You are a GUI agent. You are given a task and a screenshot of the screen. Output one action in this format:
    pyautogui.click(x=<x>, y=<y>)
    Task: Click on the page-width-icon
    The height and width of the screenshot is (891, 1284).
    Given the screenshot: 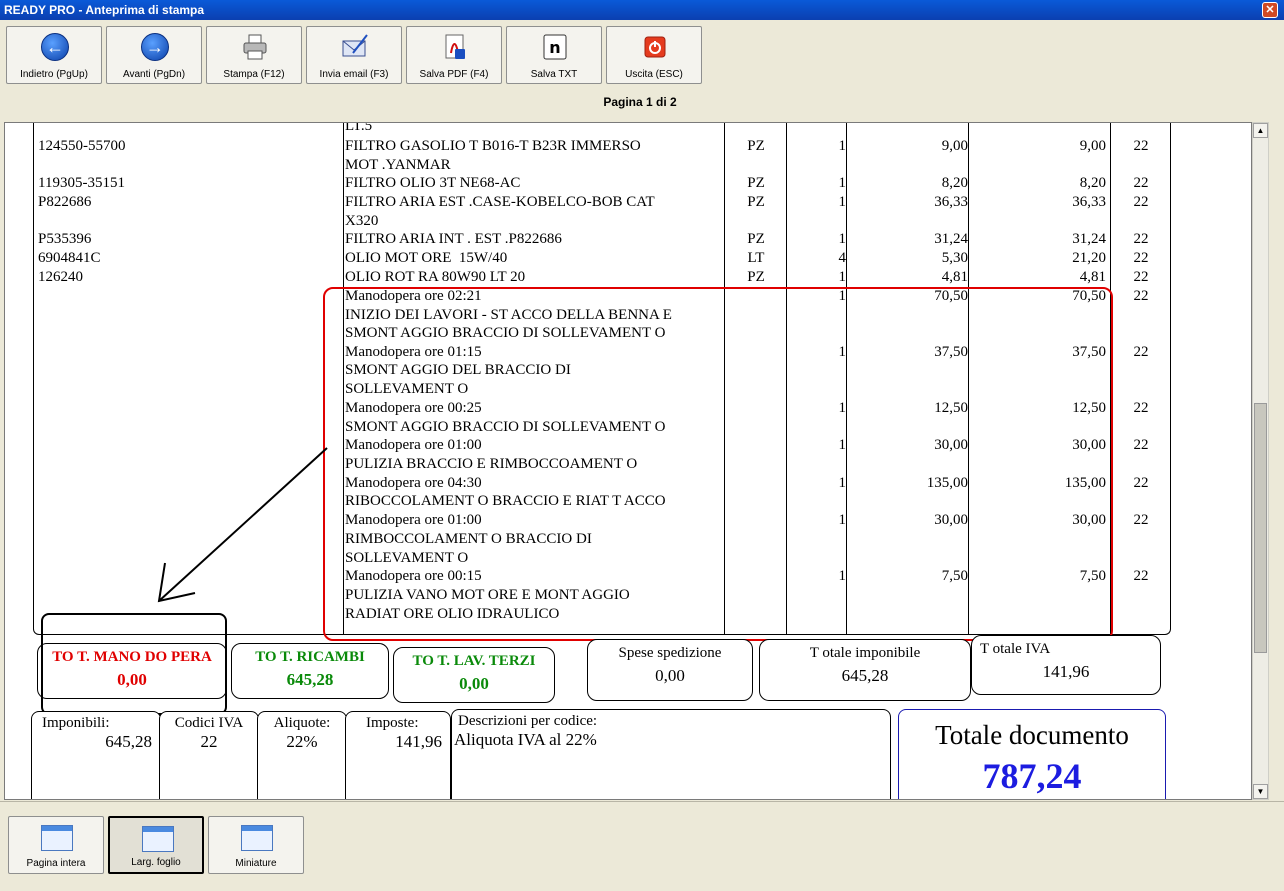 What is the action you would take?
    pyautogui.click(x=158, y=839)
    